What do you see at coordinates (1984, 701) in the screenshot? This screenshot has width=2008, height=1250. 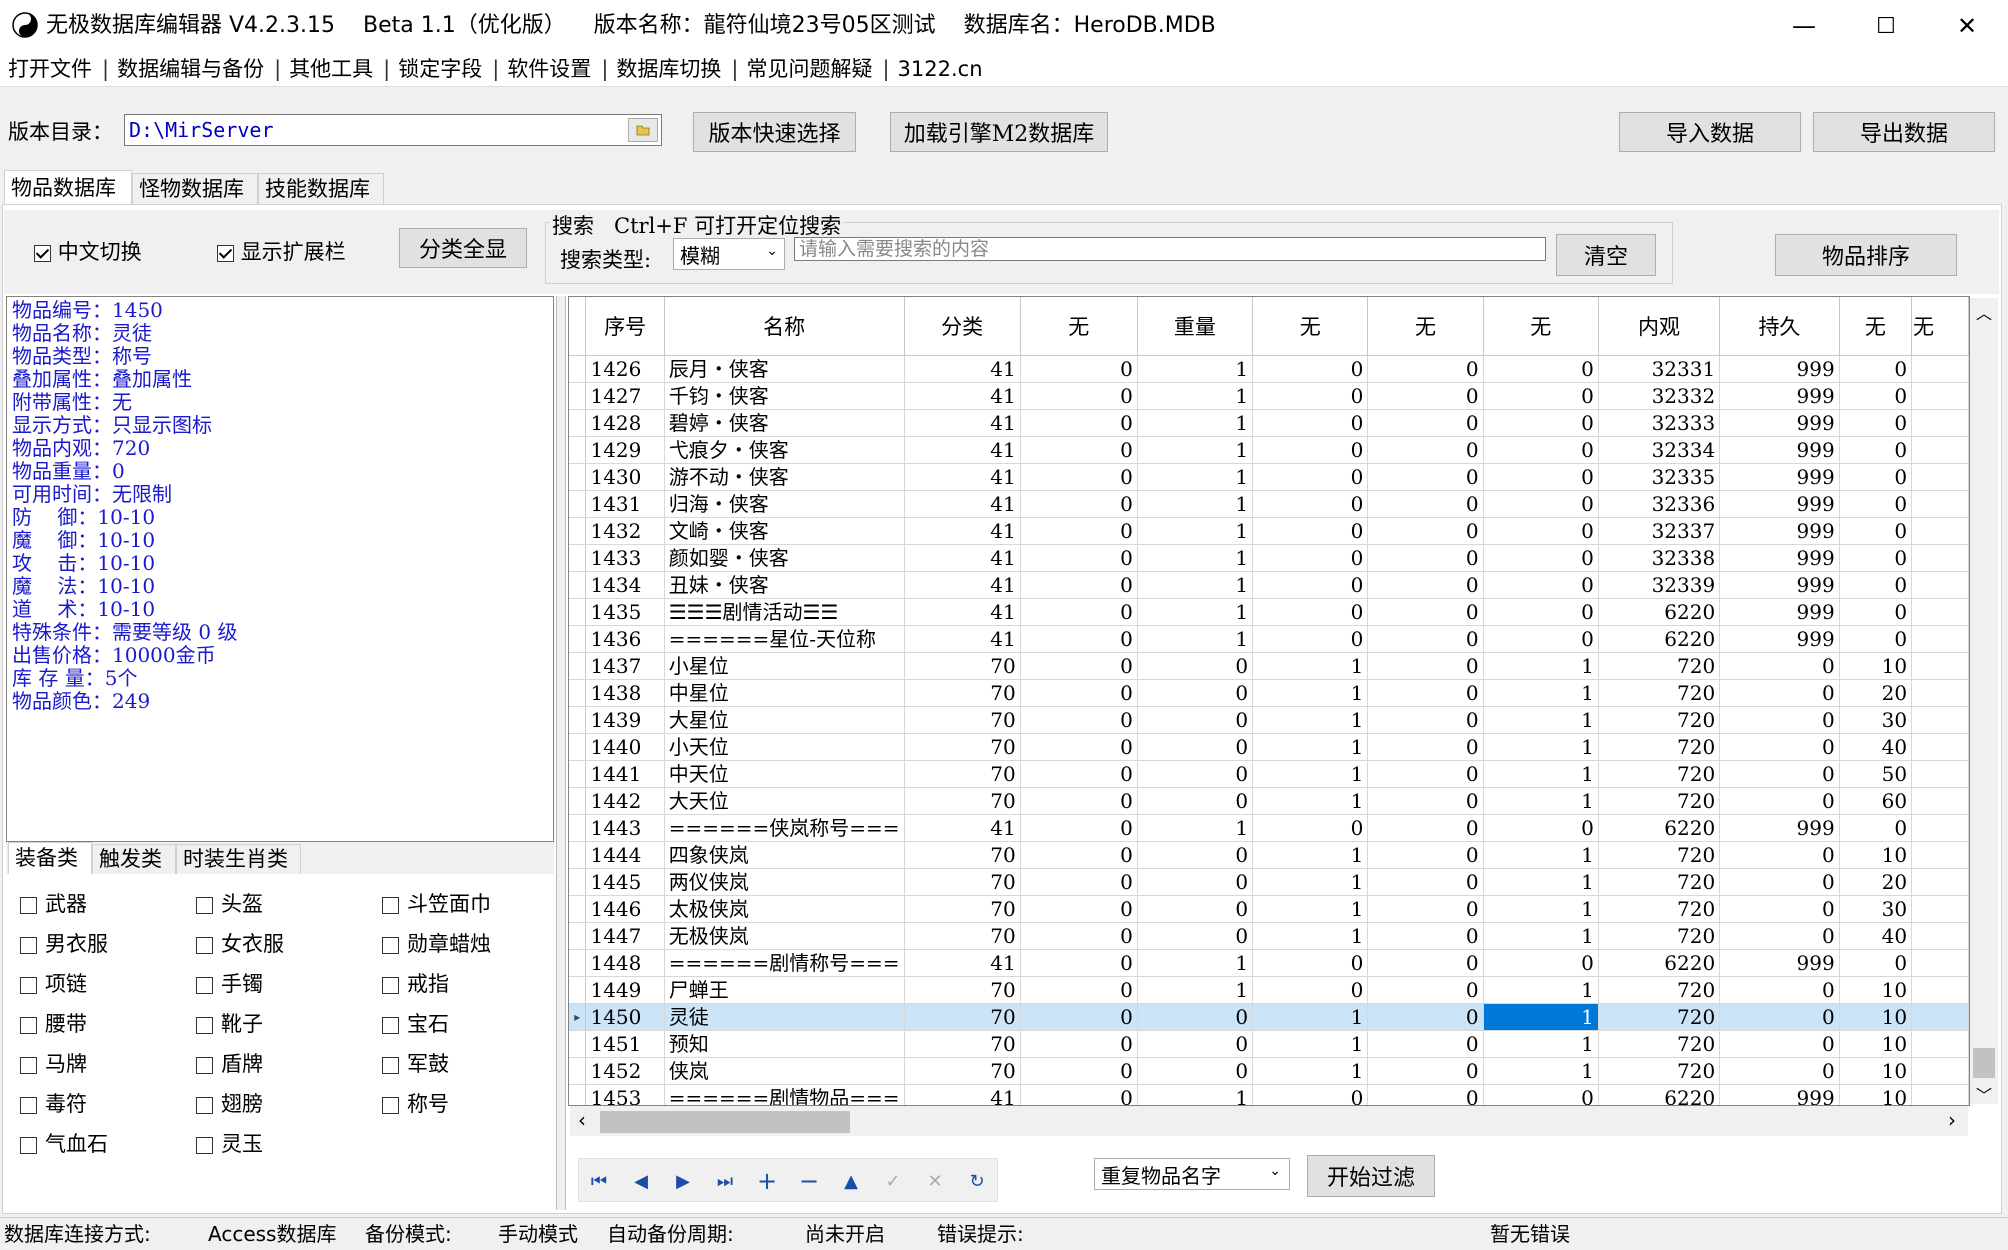 I see `vertical-scrollbar: ︿ ﹀` at bounding box center [1984, 701].